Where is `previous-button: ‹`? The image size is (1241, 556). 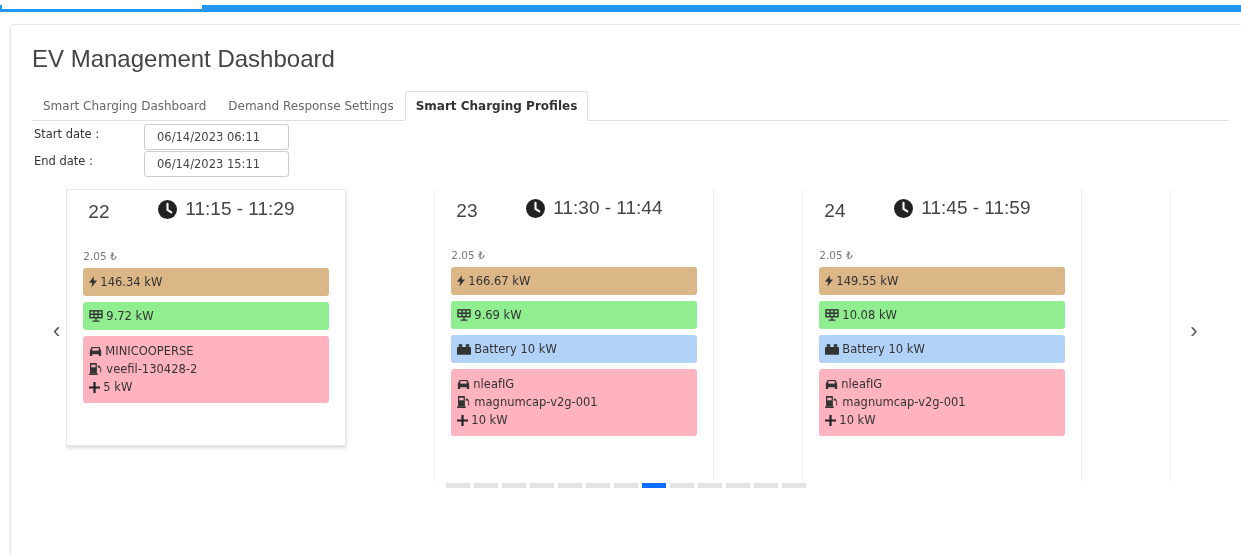
previous-button: ‹ is located at coordinates (57, 331).